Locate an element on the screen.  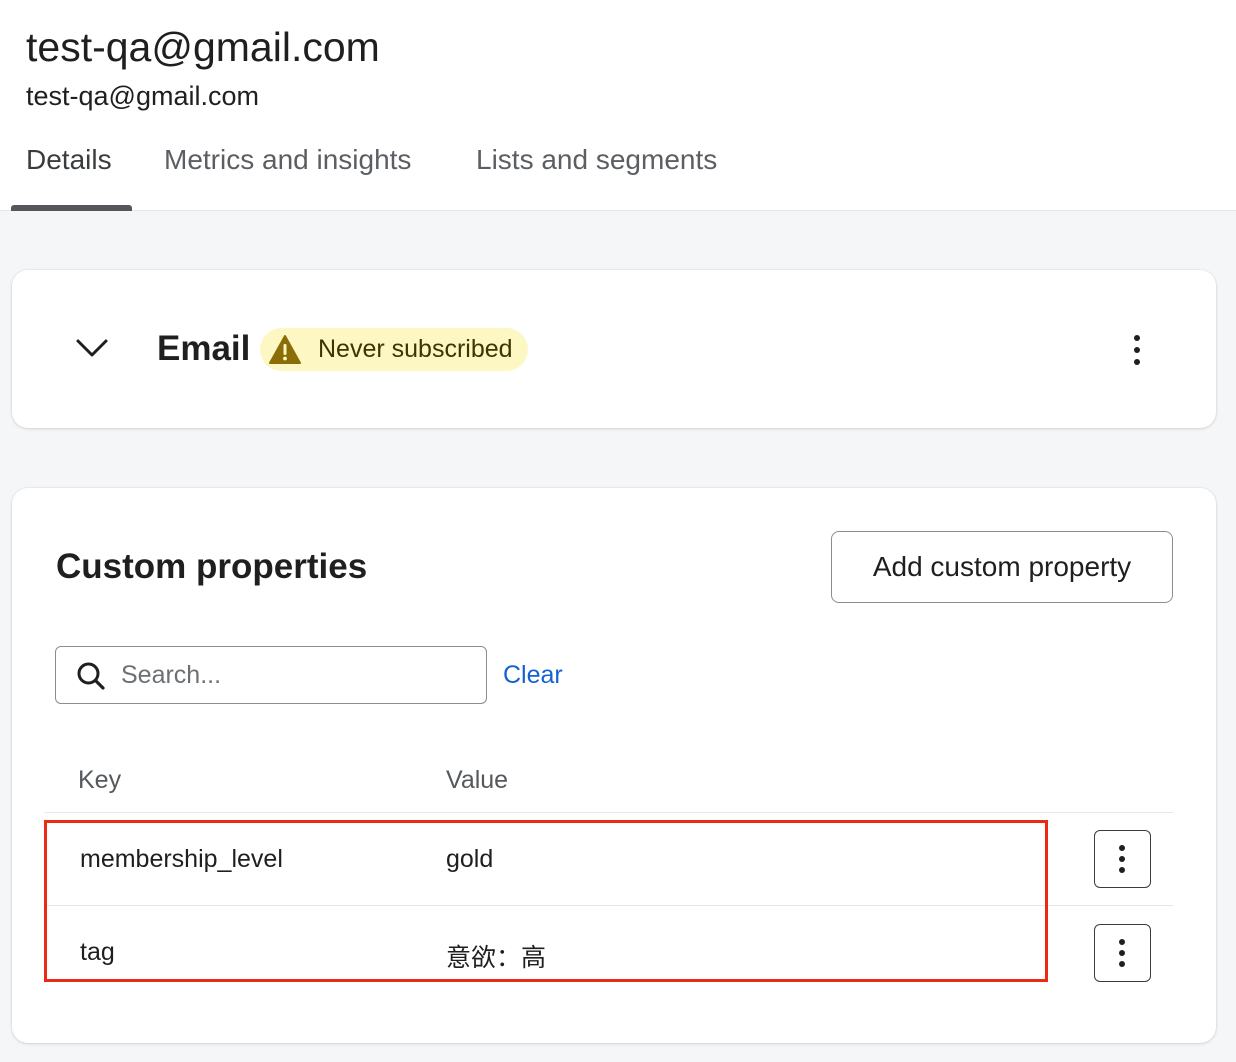
tab-lists-and-segments: Lists and segments is located at coordinates (596, 160).